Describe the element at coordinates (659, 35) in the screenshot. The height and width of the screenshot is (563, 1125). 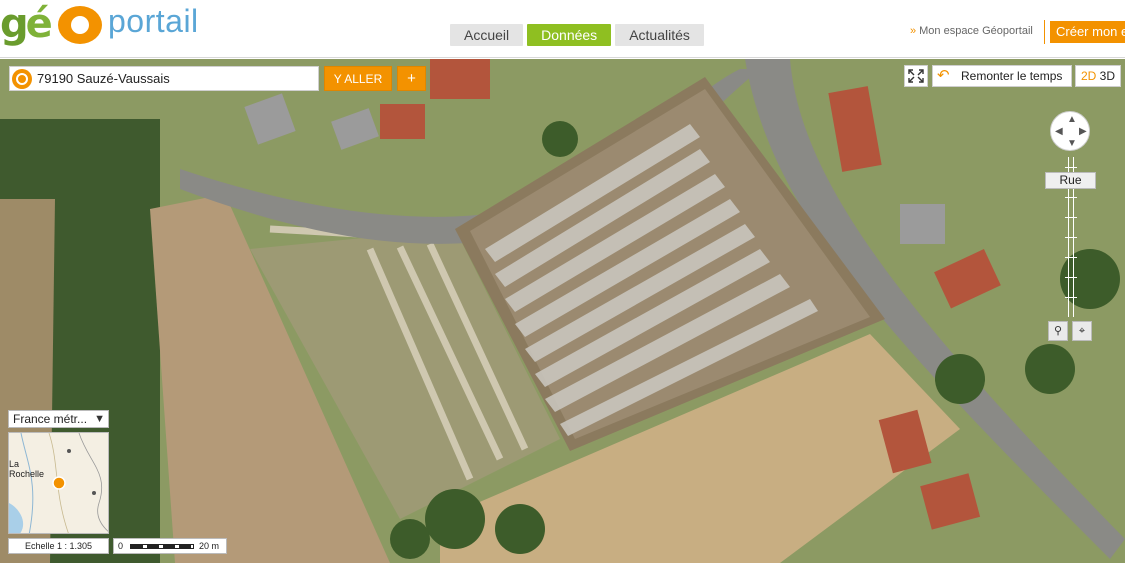
I see `tab-actualites: Actualités` at that location.